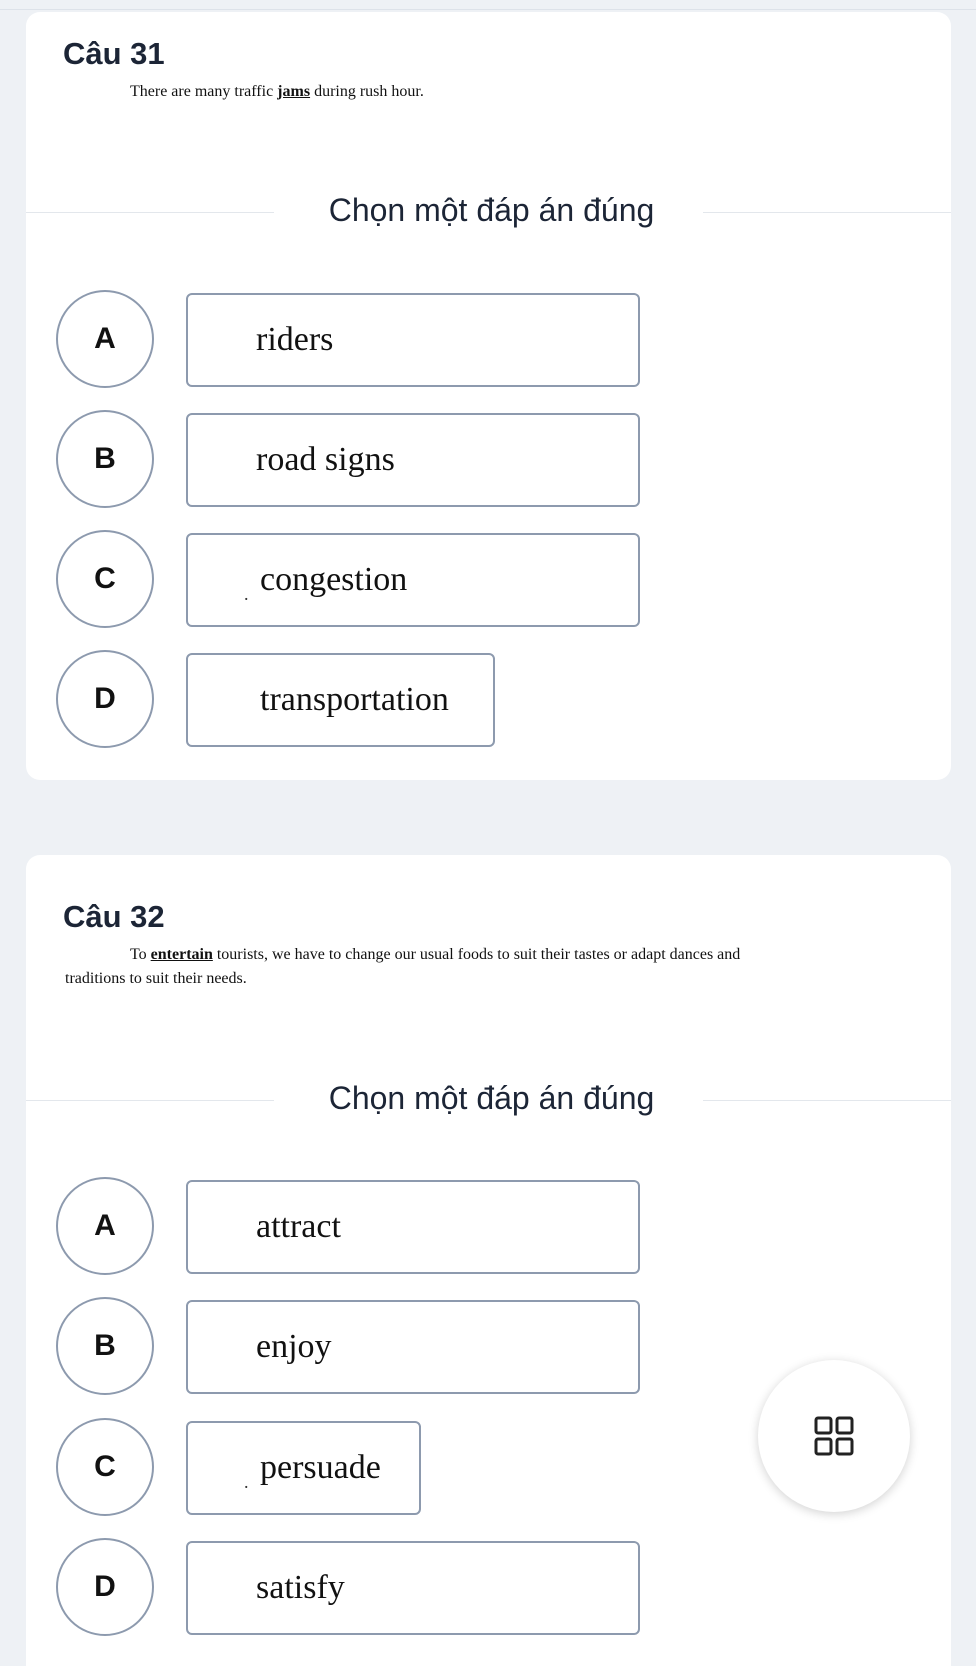 The height and width of the screenshot is (1666, 976). Describe the element at coordinates (114, 916) in the screenshot. I see `question-title: Câu 32` at that location.